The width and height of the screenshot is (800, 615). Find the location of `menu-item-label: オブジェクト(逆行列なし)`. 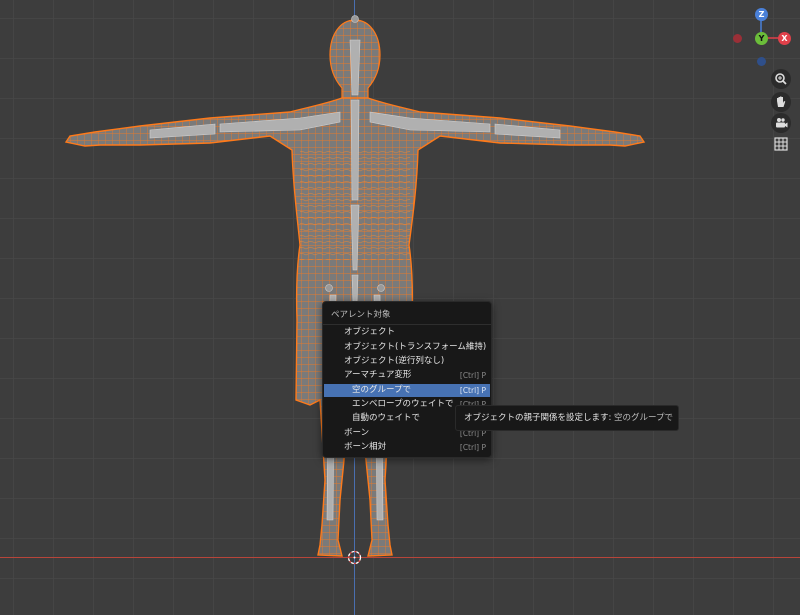

menu-item-label: オブジェクト(逆行列なし) is located at coordinates (394, 361).